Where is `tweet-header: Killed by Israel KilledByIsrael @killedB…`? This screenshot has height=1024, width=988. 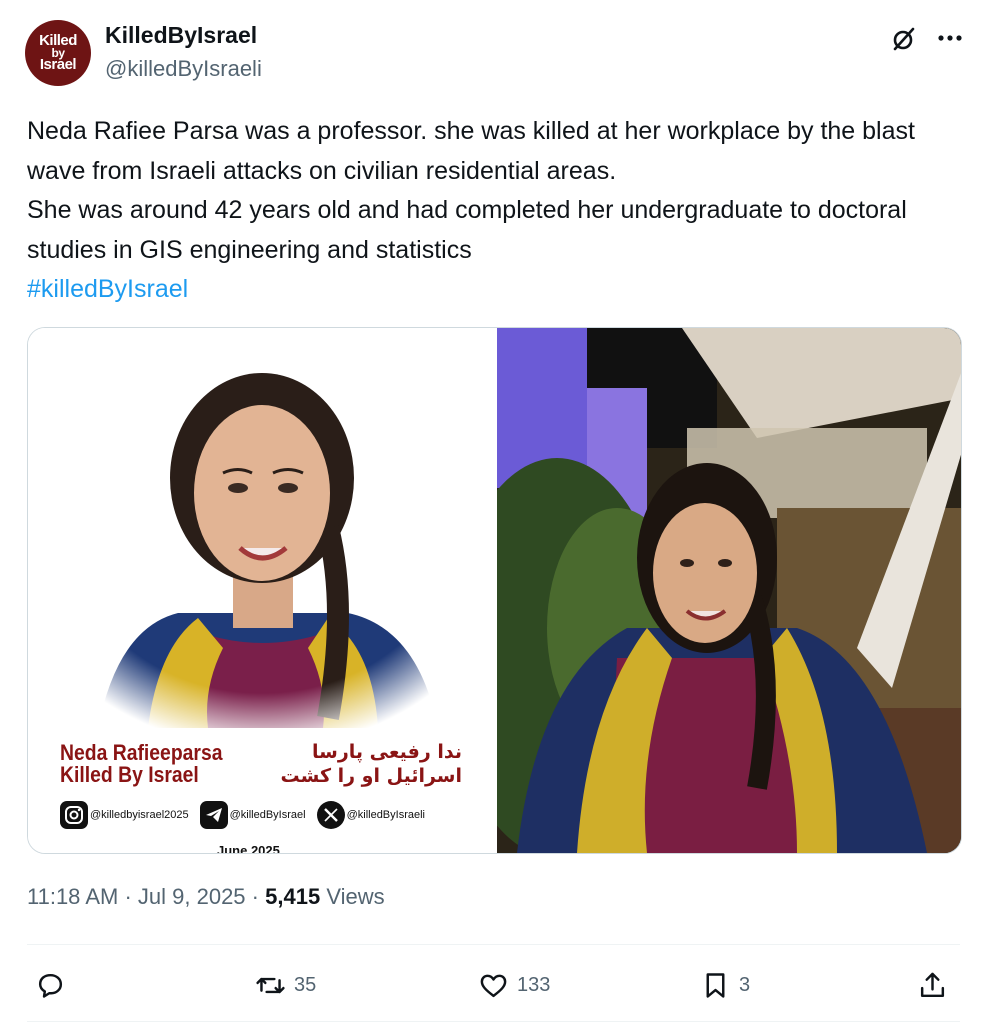 tweet-header: Killed by Israel KilledByIsrael @killedB… is located at coordinates (495, 53).